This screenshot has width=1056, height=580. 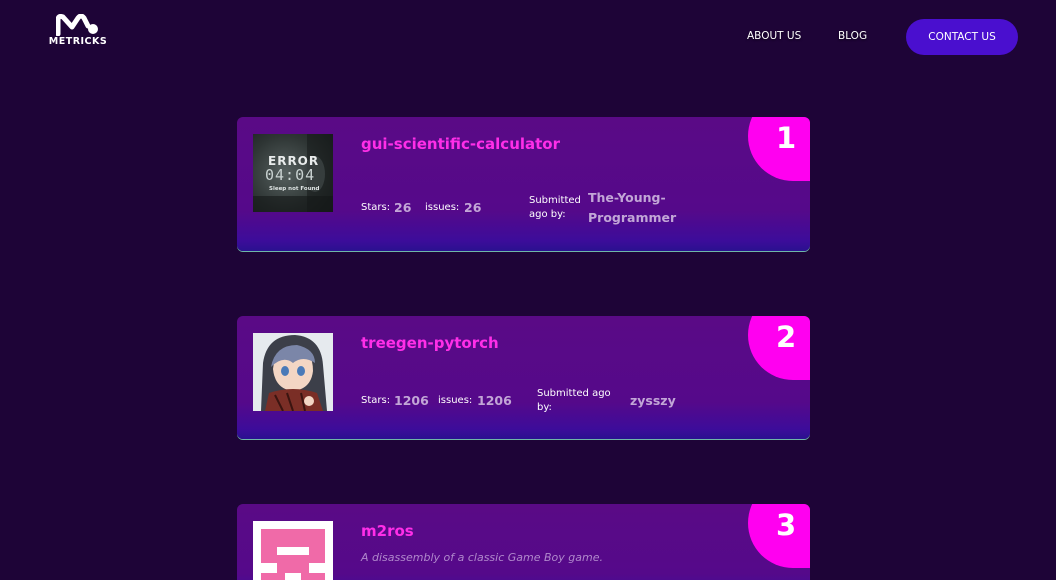 I want to click on submitter-name: zysszy, so click(x=653, y=401).